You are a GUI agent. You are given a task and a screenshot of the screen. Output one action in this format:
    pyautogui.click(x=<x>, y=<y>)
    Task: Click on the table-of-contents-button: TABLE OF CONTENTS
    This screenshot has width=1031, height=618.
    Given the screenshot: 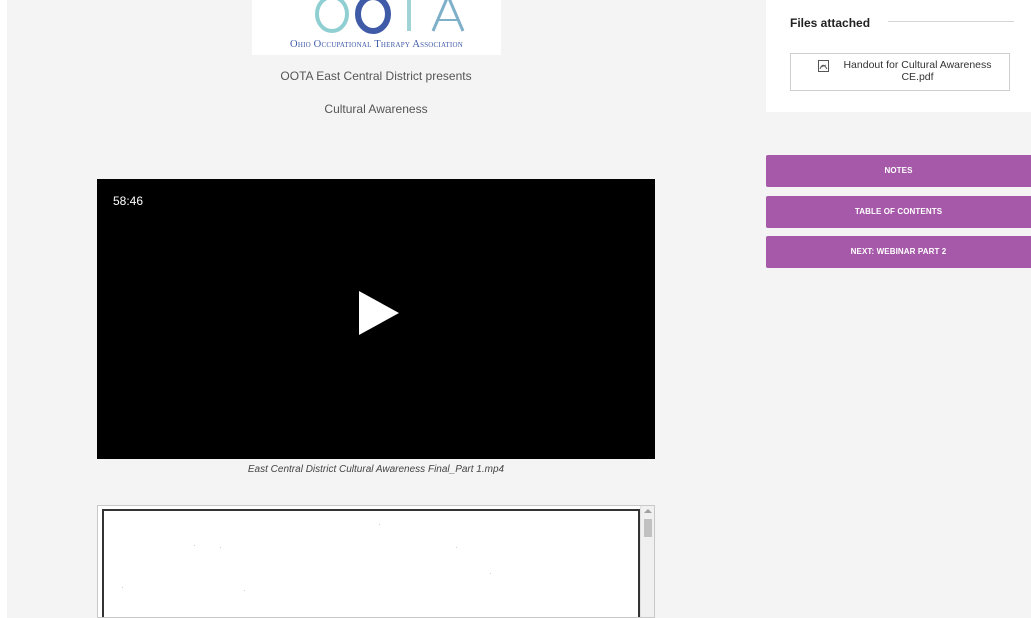 What is the action you would take?
    pyautogui.click(x=898, y=212)
    